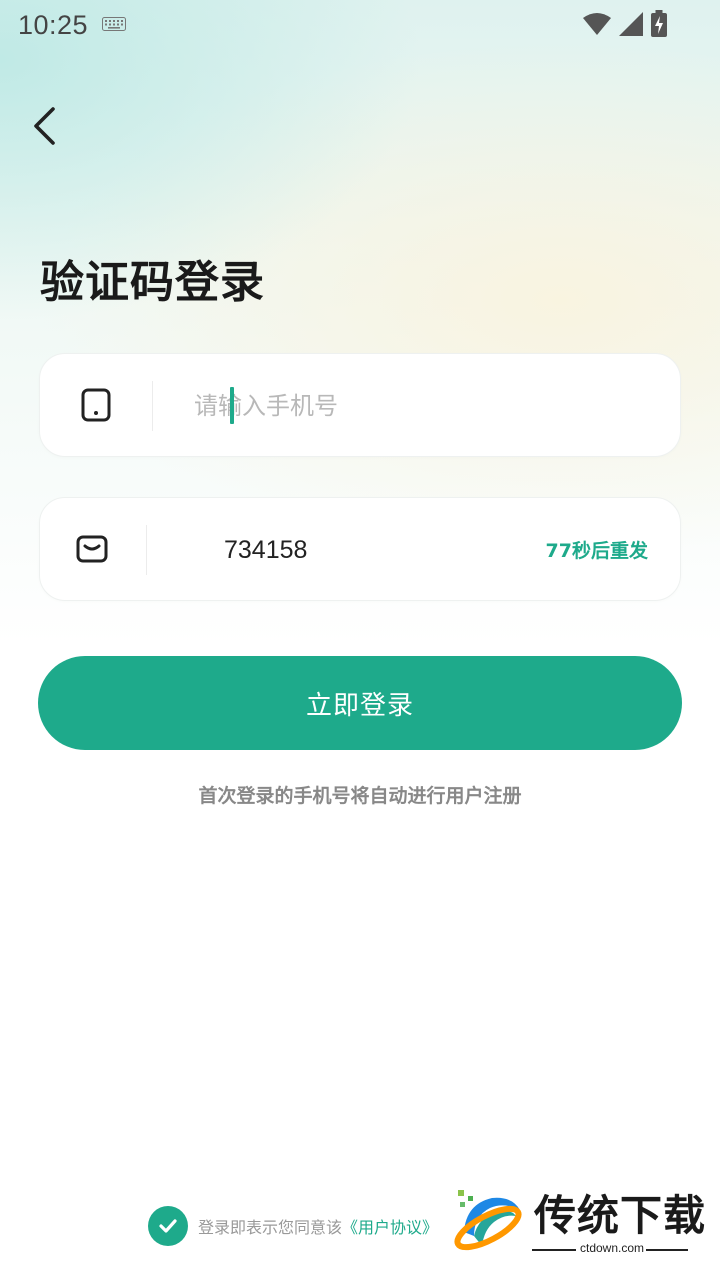 The height and width of the screenshot is (1280, 720). What do you see at coordinates (232, 405) in the screenshot?
I see `text-caret` at bounding box center [232, 405].